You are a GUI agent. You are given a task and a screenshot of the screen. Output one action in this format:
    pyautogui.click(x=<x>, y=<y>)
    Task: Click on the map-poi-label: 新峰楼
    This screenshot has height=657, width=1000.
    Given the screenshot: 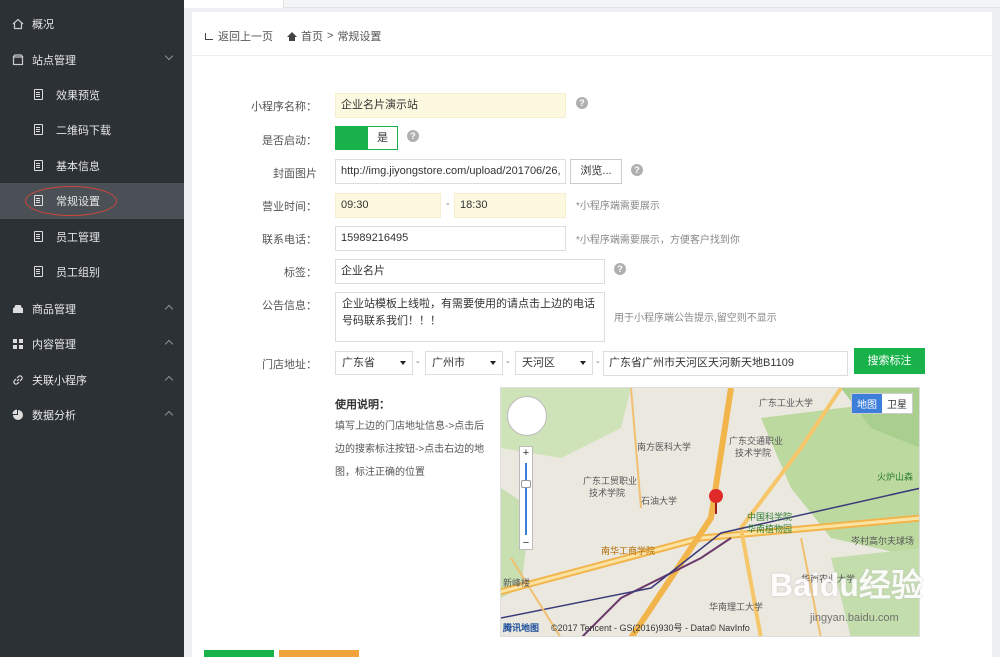 What is the action you would take?
    pyautogui.click(x=517, y=583)
    